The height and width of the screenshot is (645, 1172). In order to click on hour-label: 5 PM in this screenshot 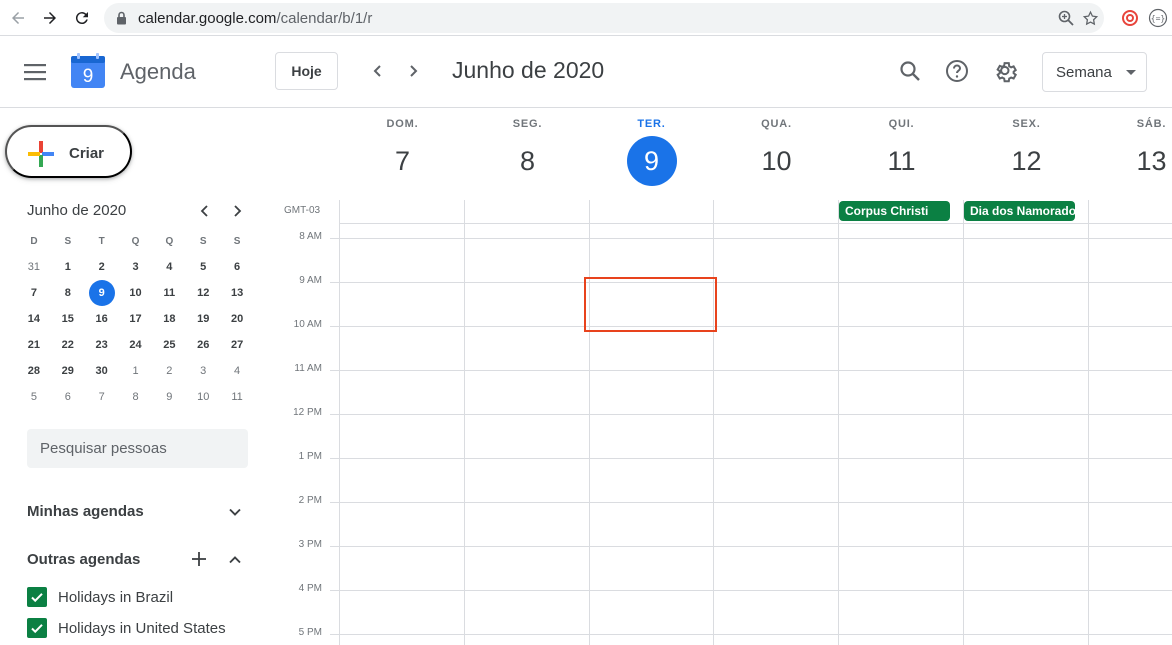, I will do `click(310, 632)`.